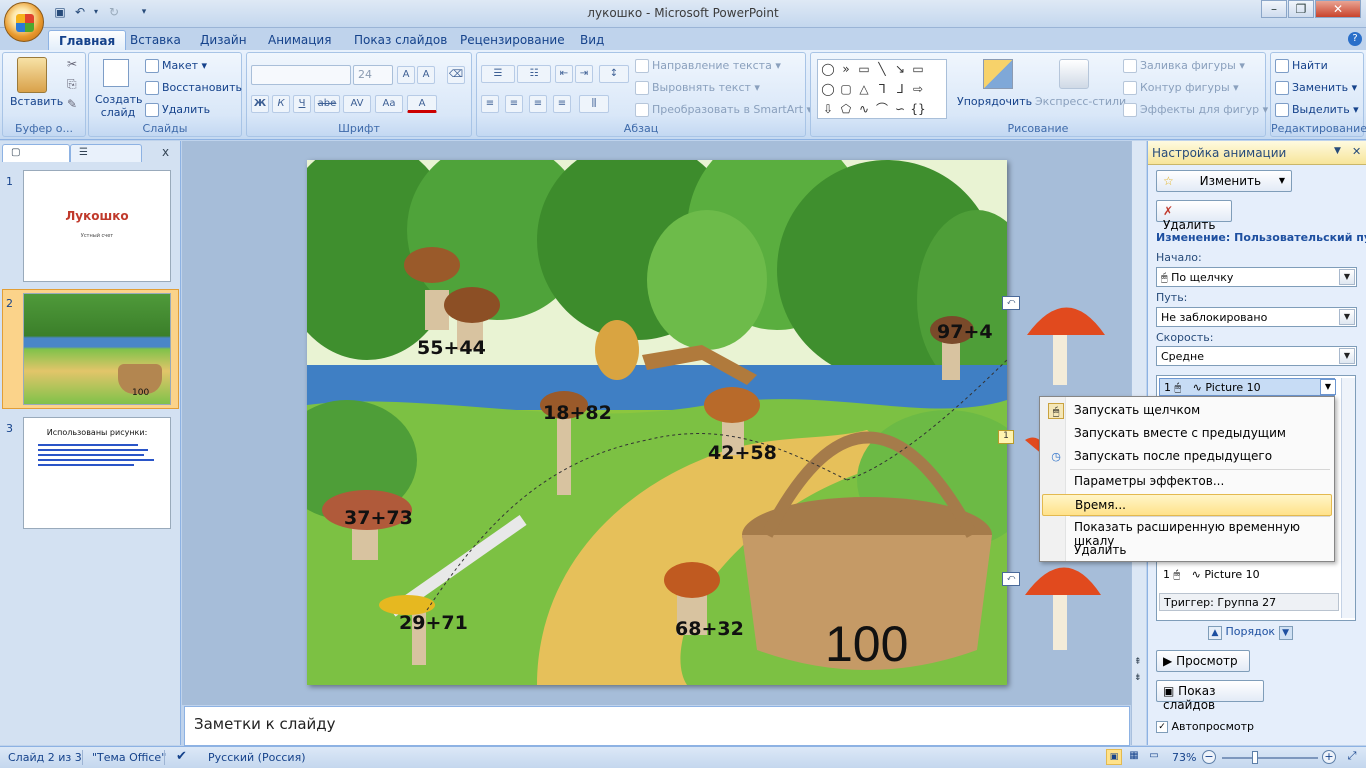  What do you see at coordinates (708, 66) in the screenshot?
I see `text-direction-button: Направление текста ▾` at bounding box center [708, 66].